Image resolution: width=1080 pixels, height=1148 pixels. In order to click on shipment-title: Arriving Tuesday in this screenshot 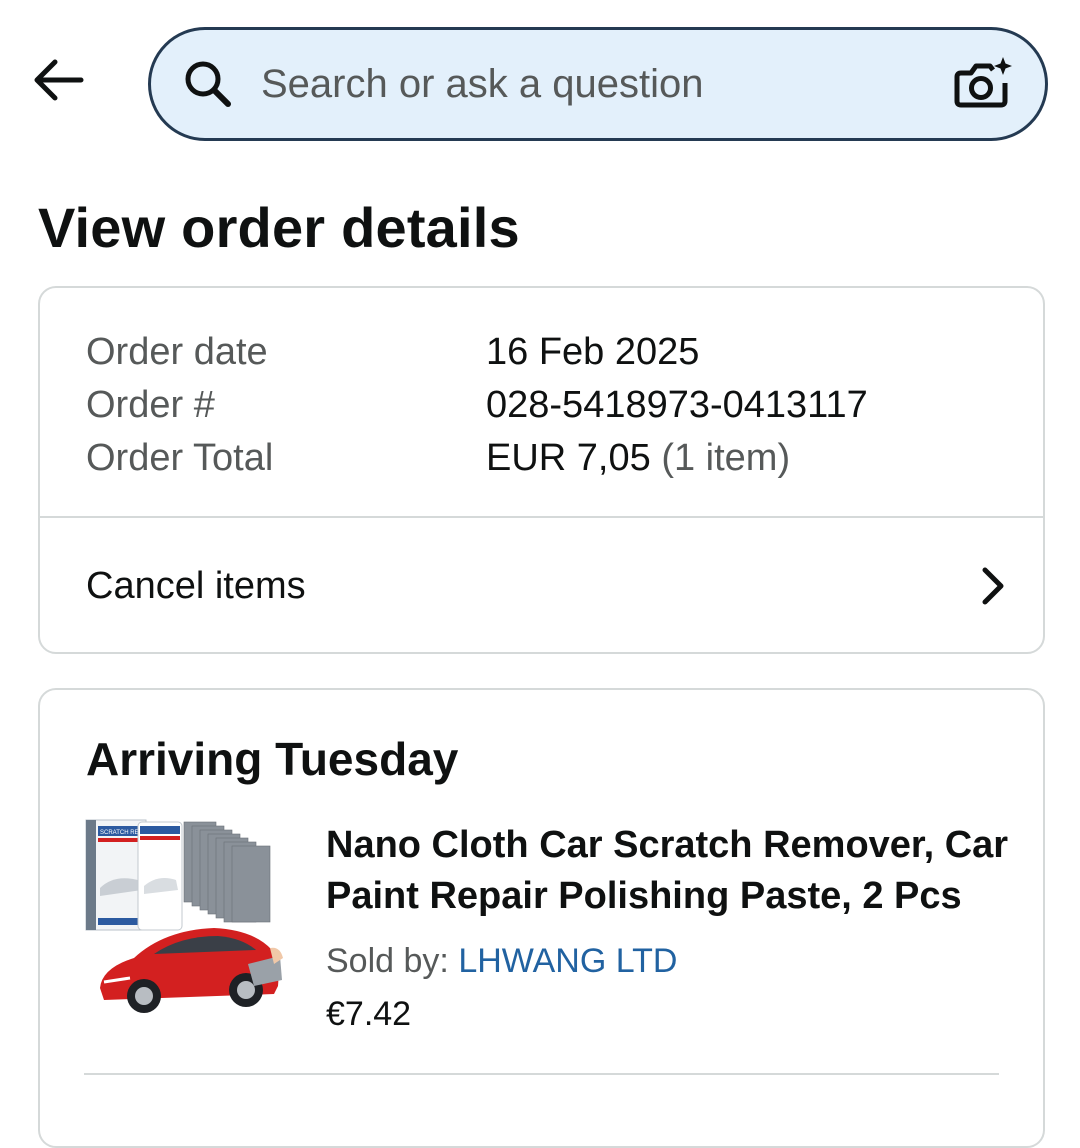, I will do `click(272, 759)`.